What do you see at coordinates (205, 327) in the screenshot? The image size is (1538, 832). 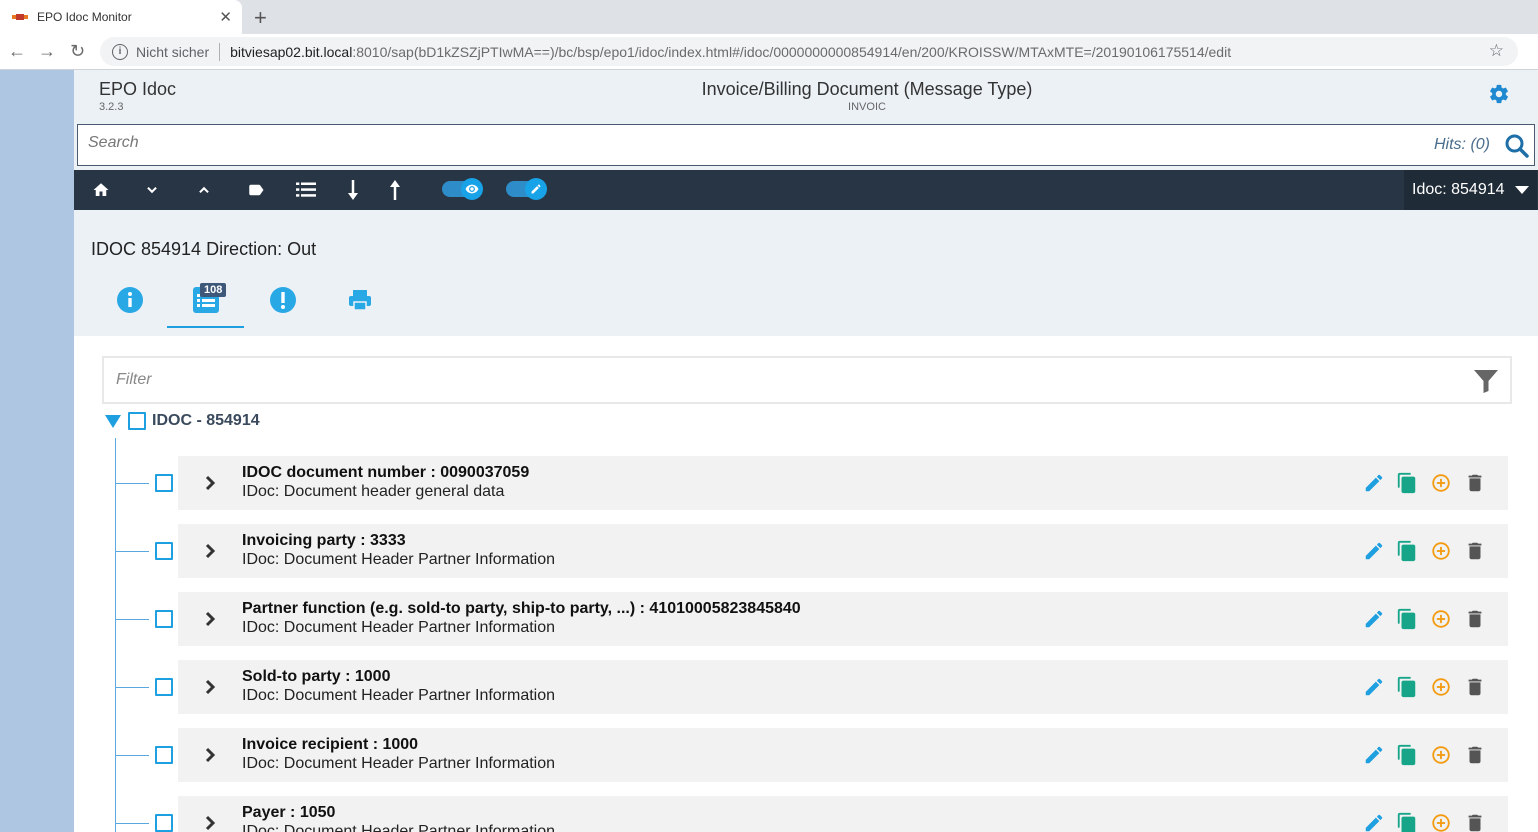 I see `active-tab-indicator` at bounding box center [205, 327].